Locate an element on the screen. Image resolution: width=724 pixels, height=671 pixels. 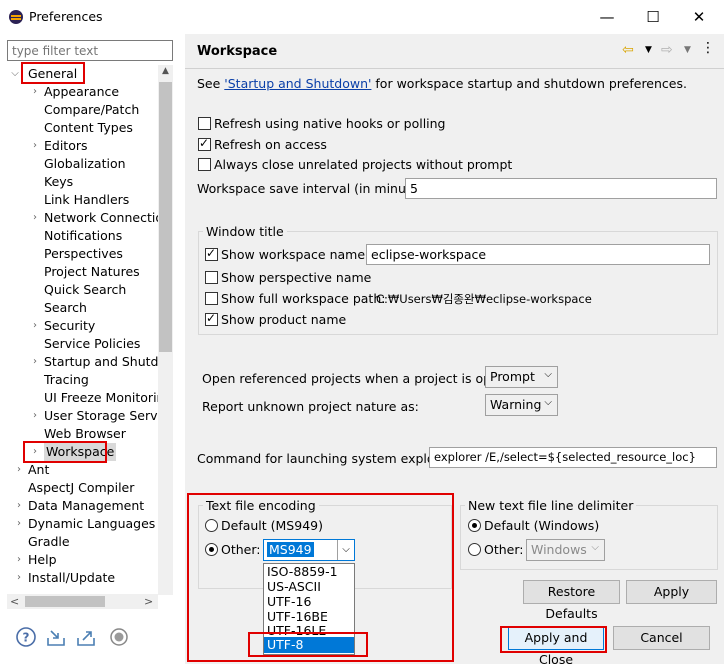
delimiter-select: Windows ⌵ is located at coordinates (565, 550).